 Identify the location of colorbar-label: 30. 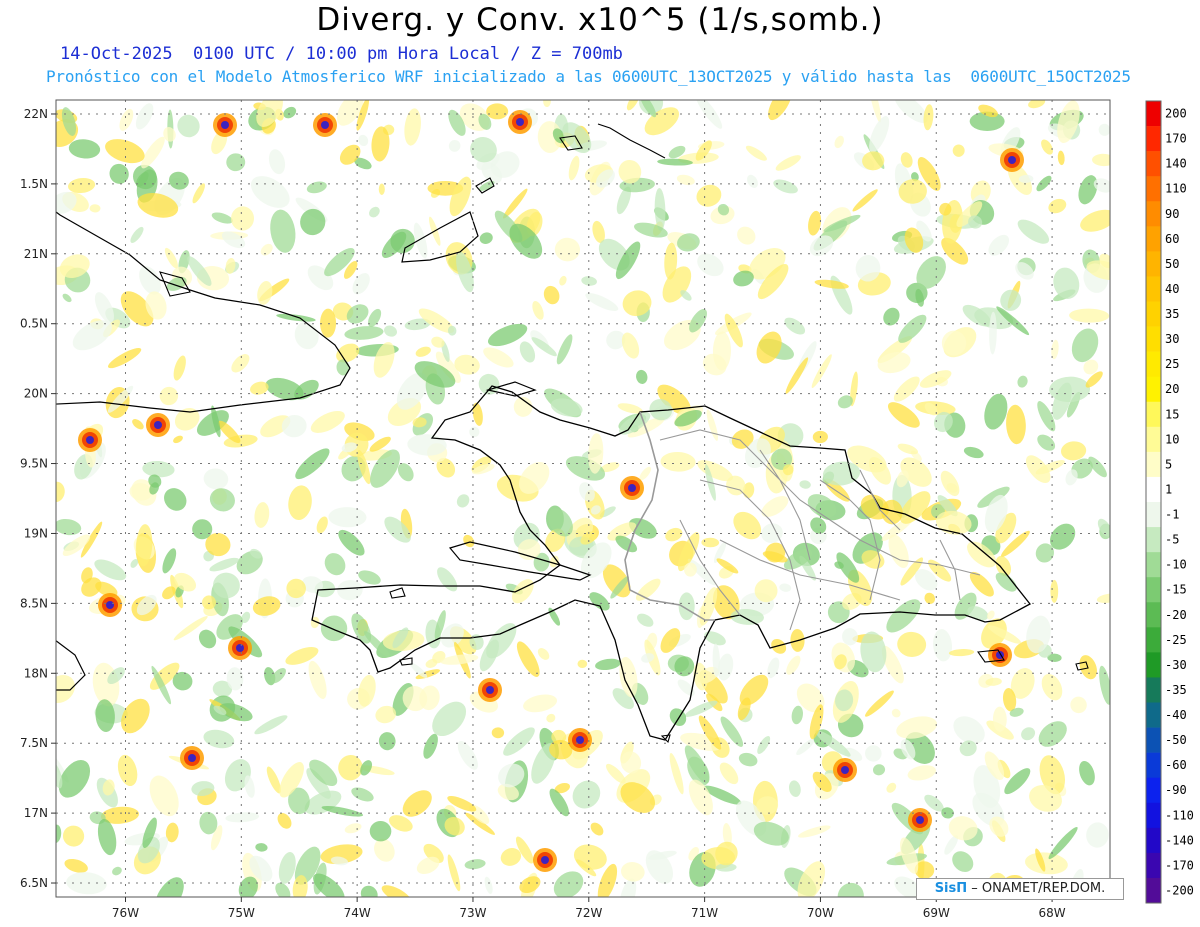
(1172, 339).